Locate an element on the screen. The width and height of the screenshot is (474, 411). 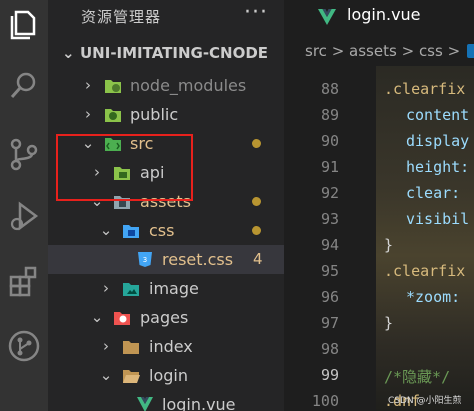
line-number: 94 is located at coordinates (329, 245).